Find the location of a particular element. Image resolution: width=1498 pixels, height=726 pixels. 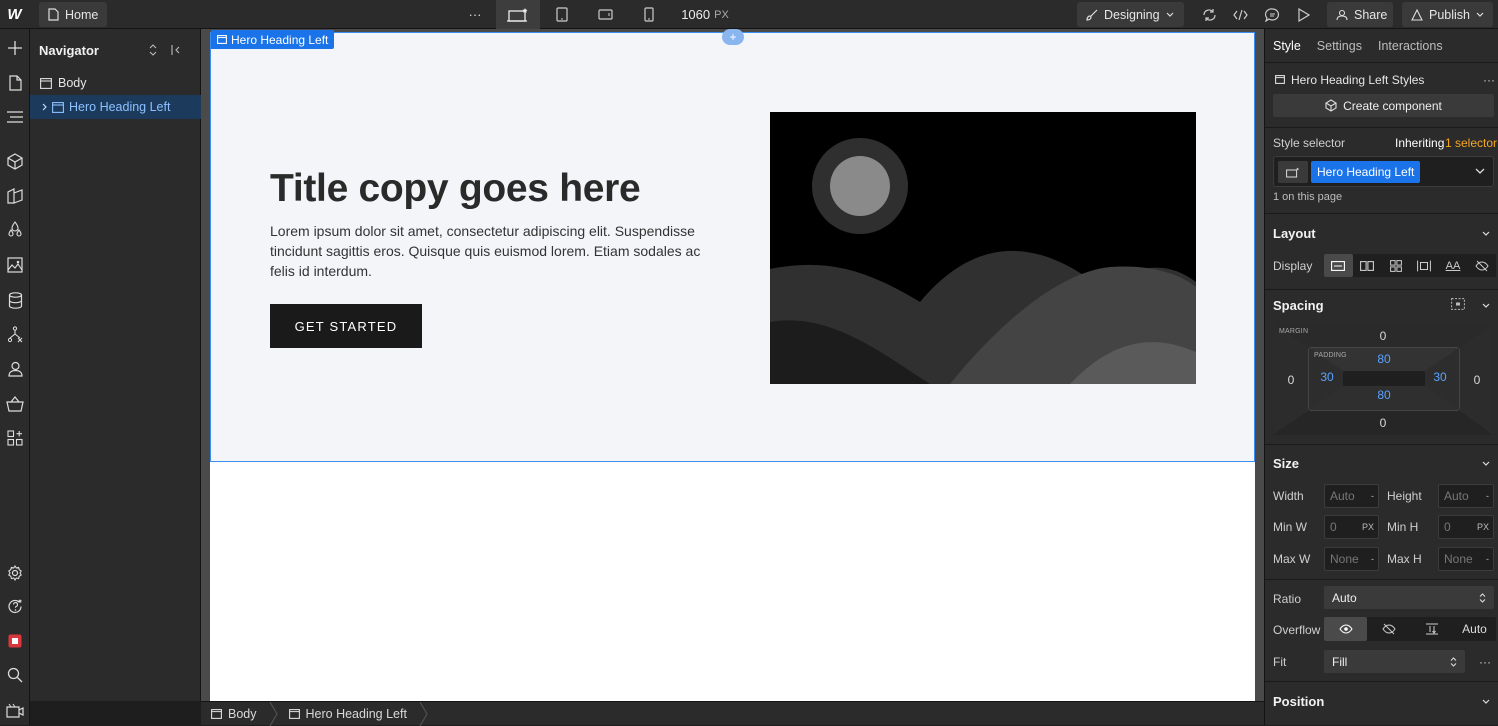

get-started-button: GET STARTED is located at coordinates (346, 326).